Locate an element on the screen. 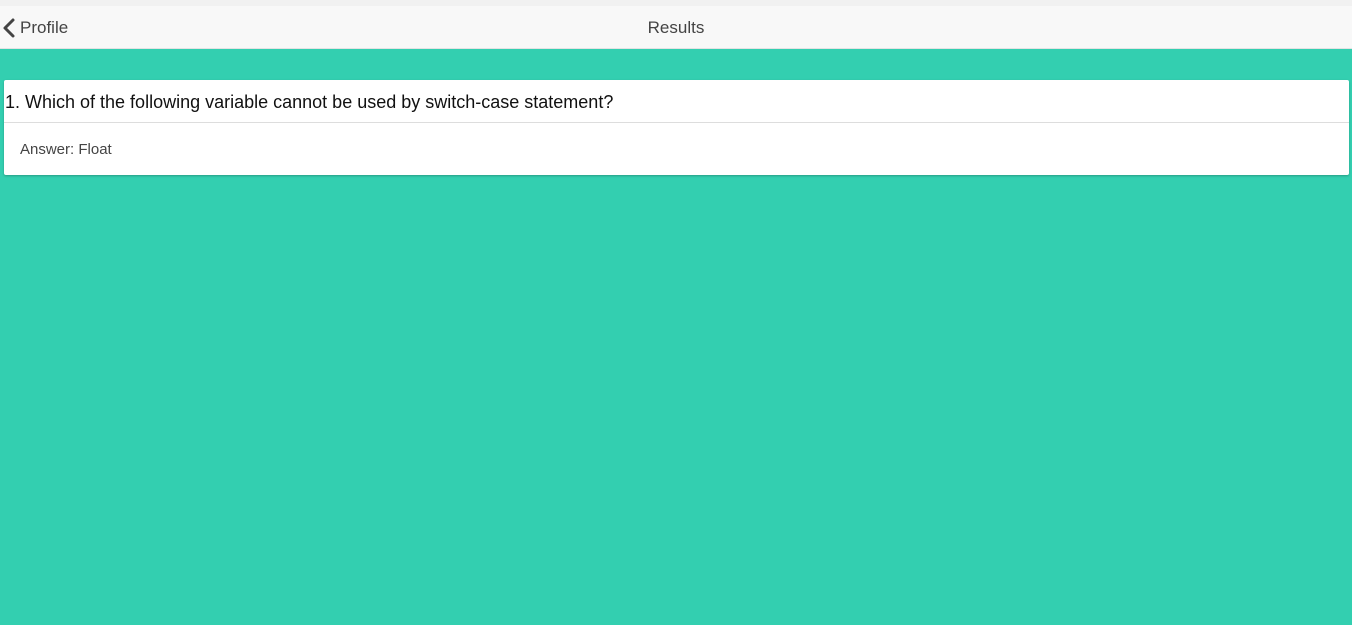 The height and width of the screenshot is (625, 1352). navigation-bar: Profile Results is located at coordinates (676, 27).